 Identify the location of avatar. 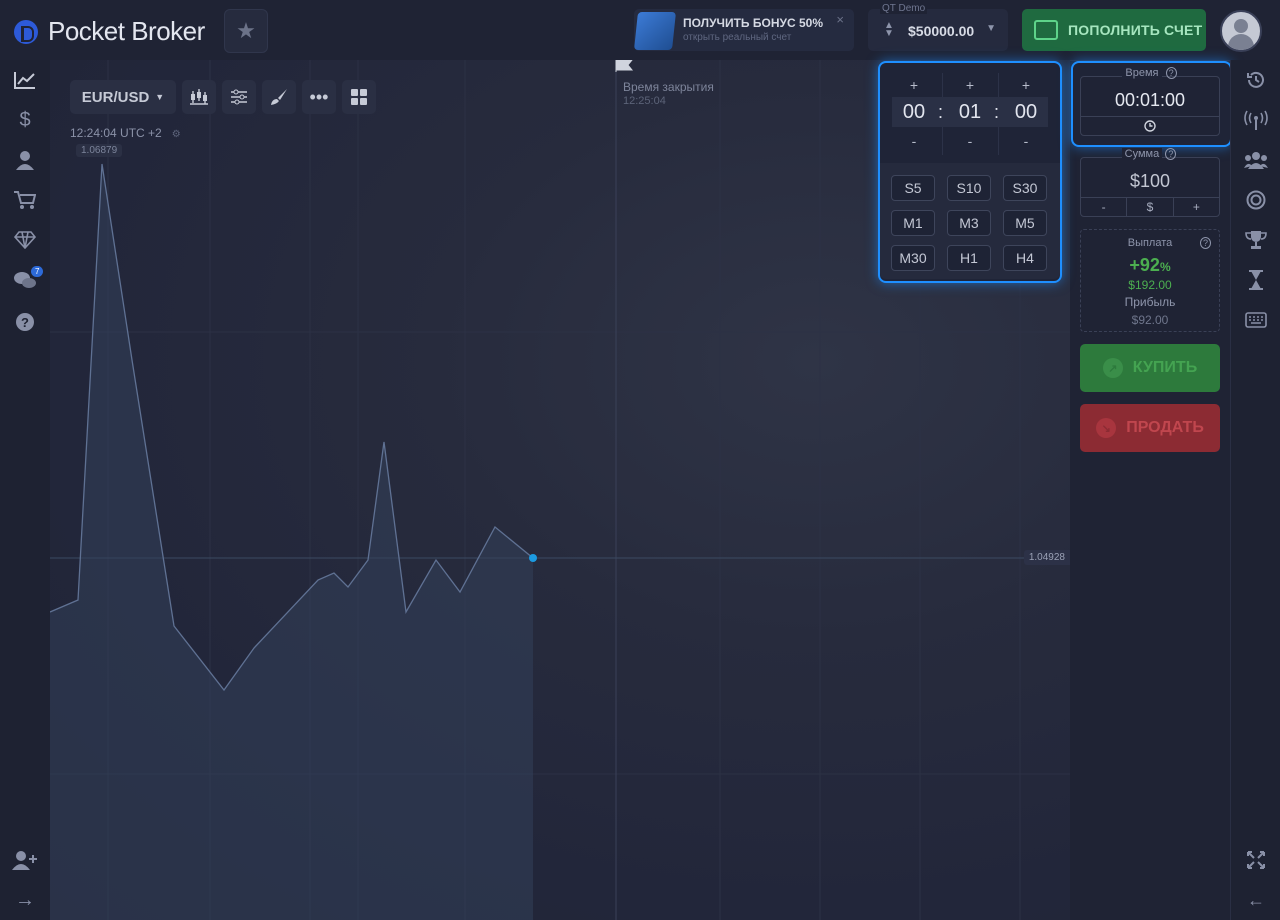
(1241, 31).